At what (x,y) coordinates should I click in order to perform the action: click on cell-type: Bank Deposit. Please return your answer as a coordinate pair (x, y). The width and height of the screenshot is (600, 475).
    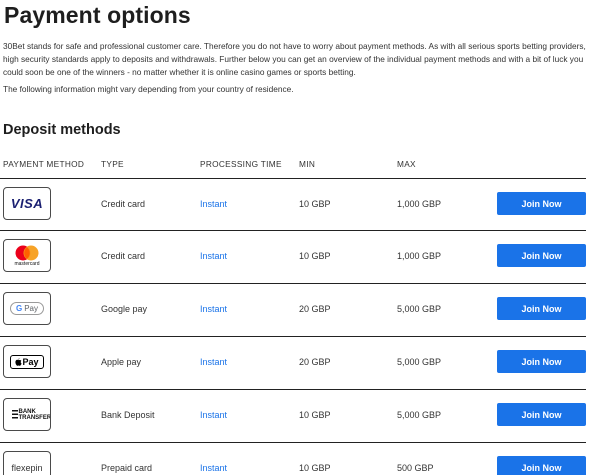
    Looking at the image, I should click on (128, 415).